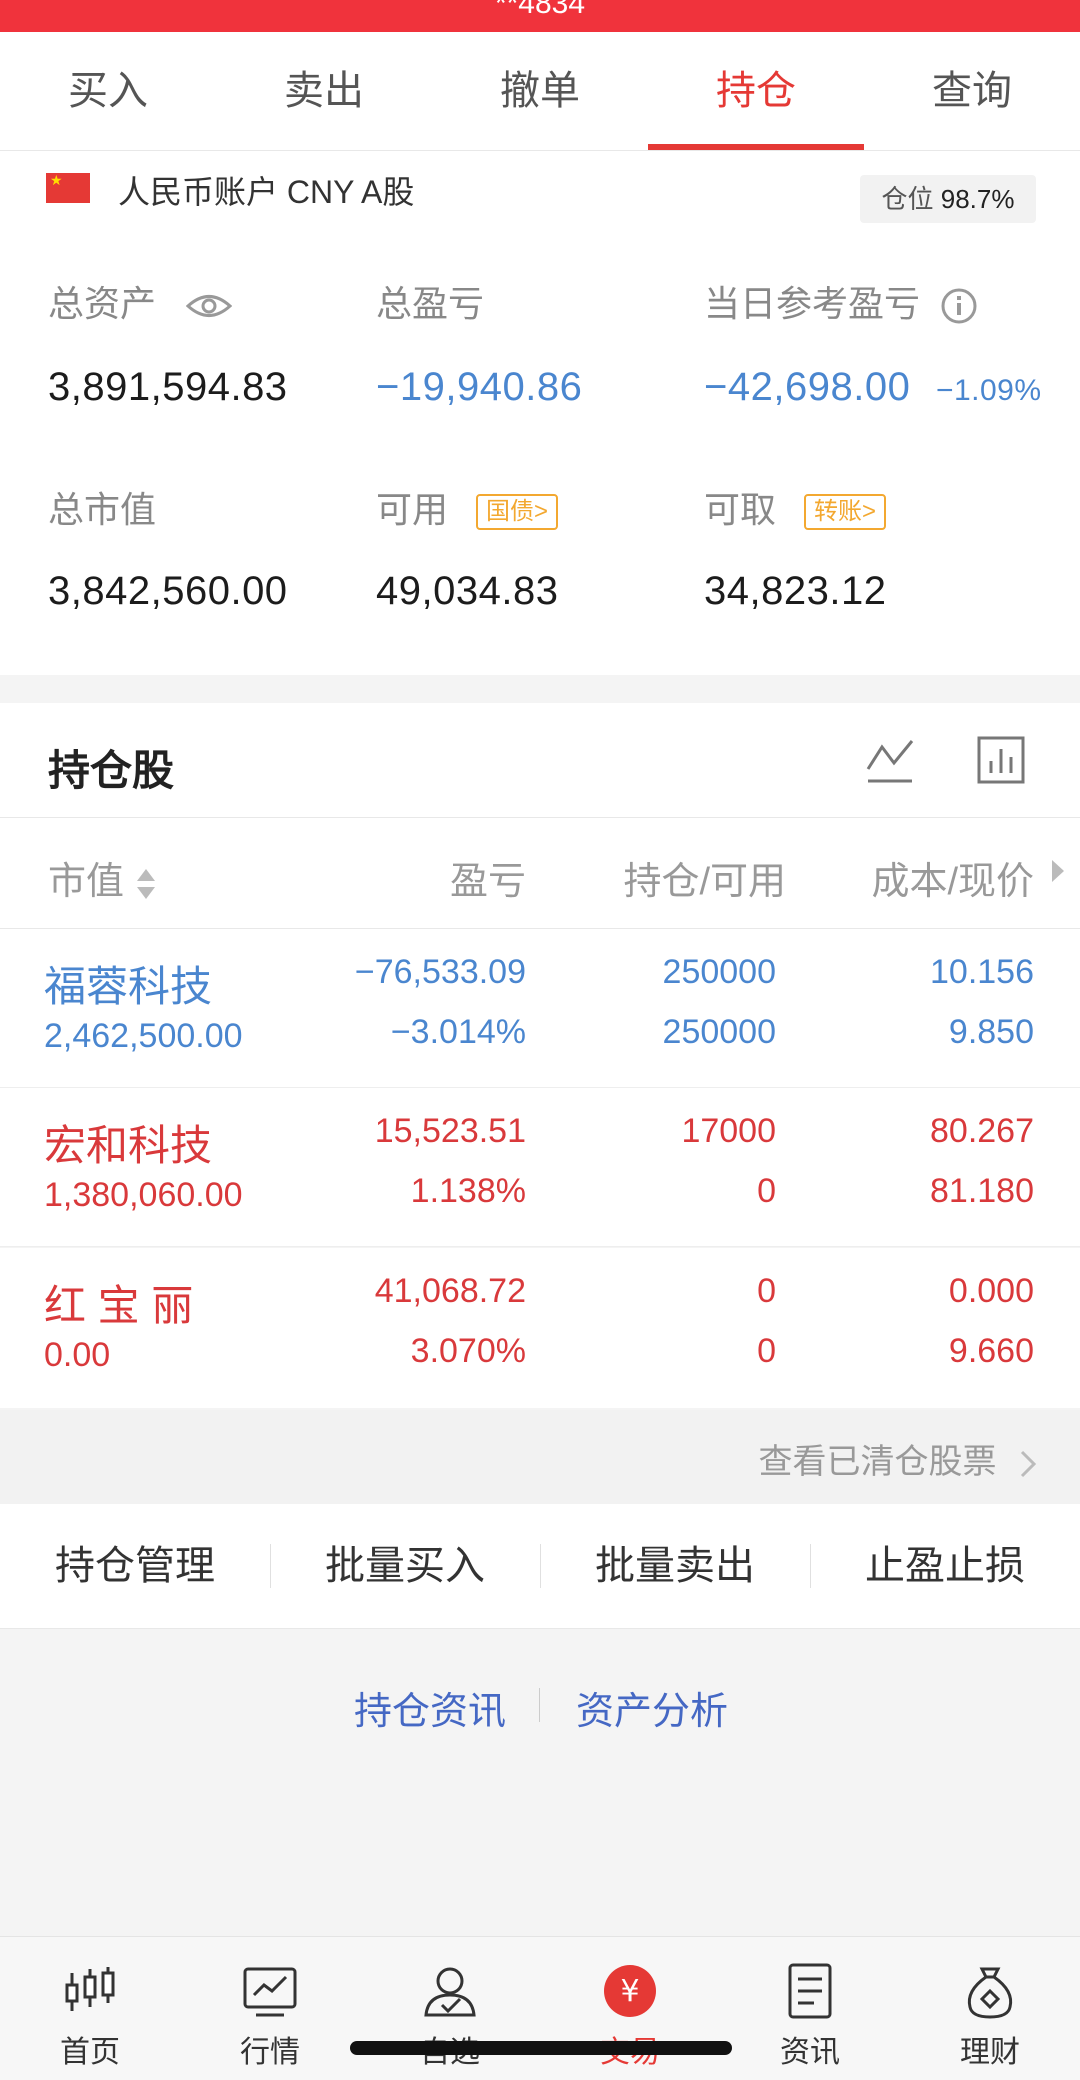  What do you see at coordinates (68, 188) in the screenshot?
I see `china-flag-icon` at bounding box center [68, 188].